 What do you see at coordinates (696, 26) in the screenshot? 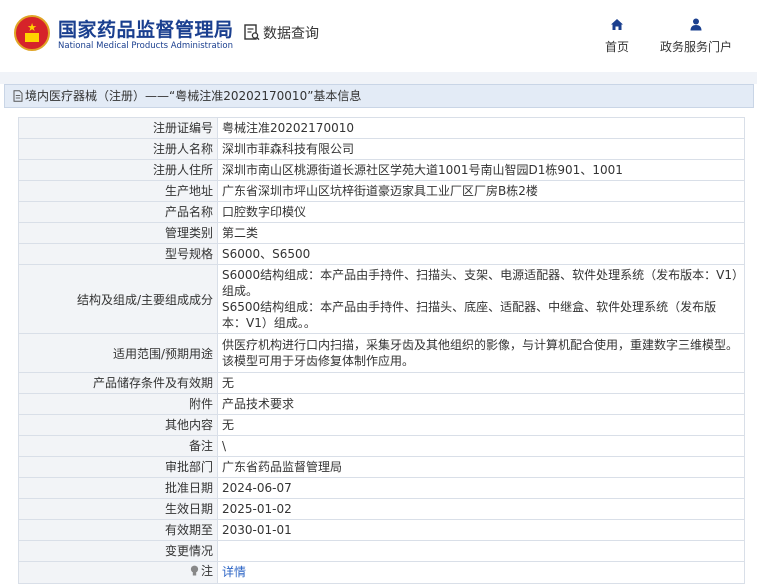
I see `user-icon` at bounding box center [696, 26].